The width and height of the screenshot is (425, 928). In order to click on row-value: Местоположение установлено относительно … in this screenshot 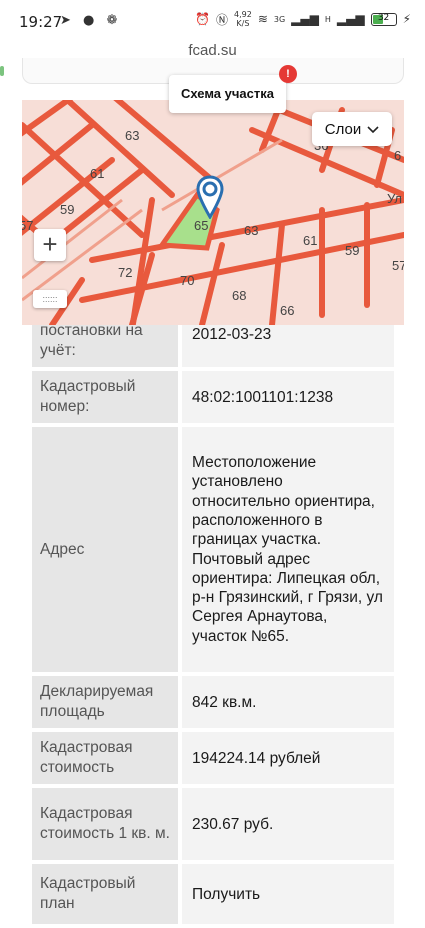, I will do `click(288, 549)`.